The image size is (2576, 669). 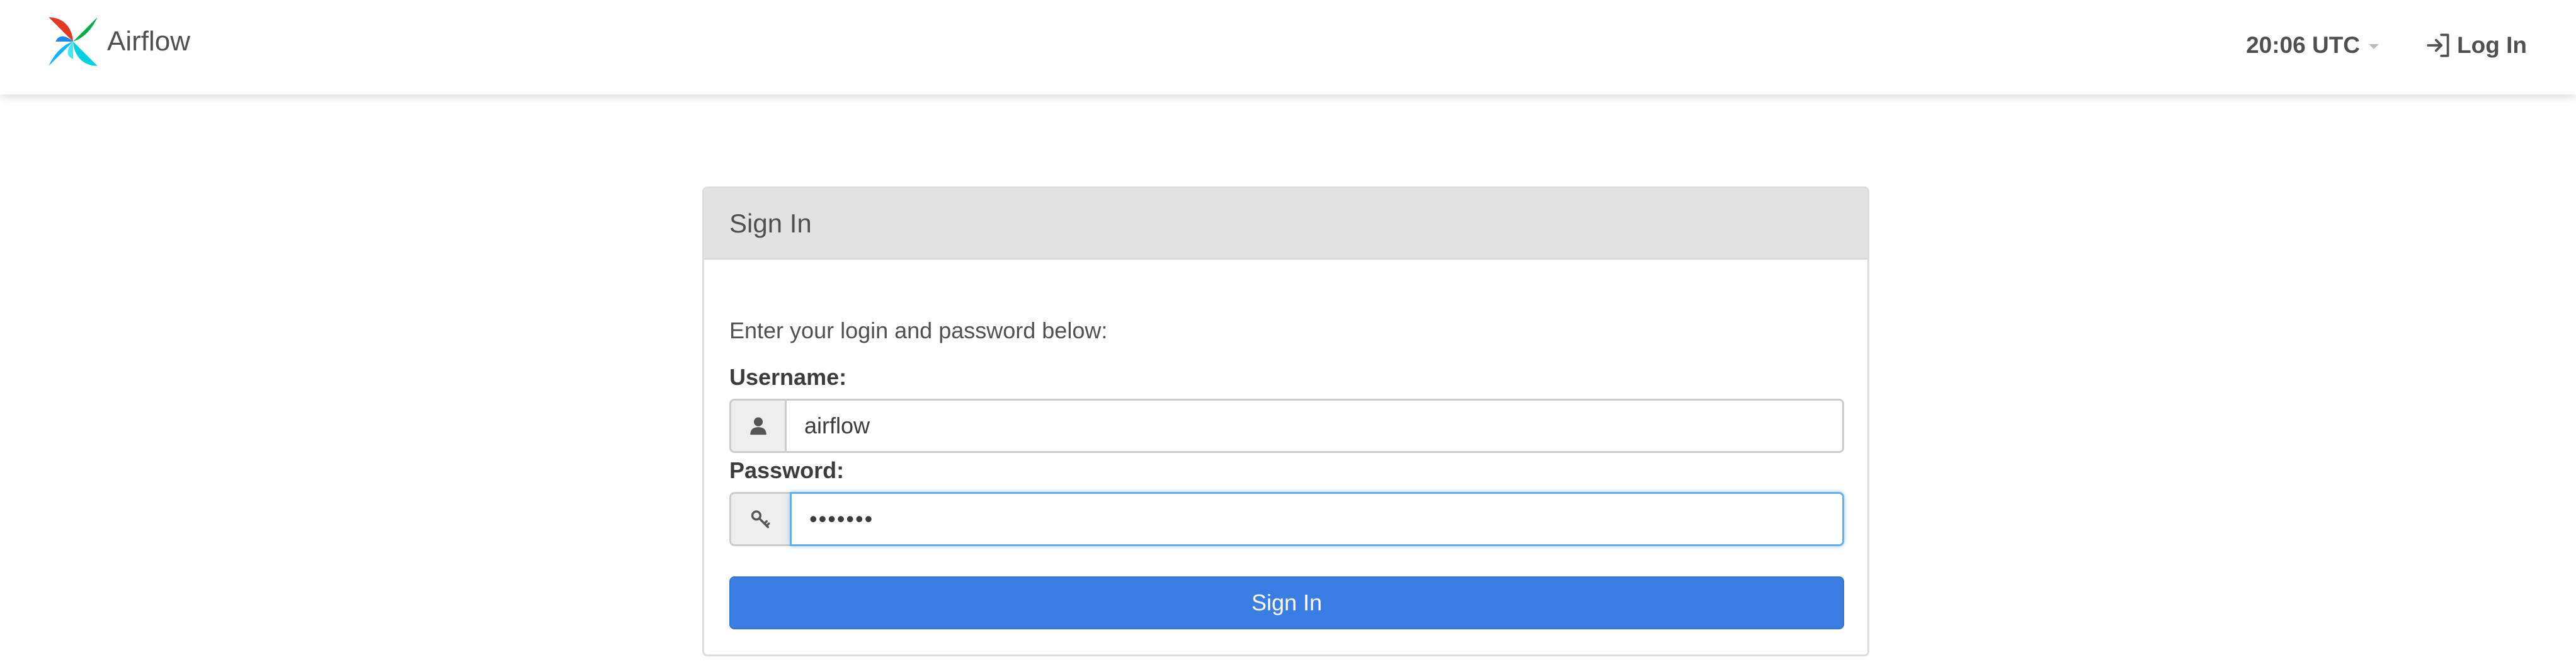 I want to click on username-input-group, so click(x=1286, y=426).